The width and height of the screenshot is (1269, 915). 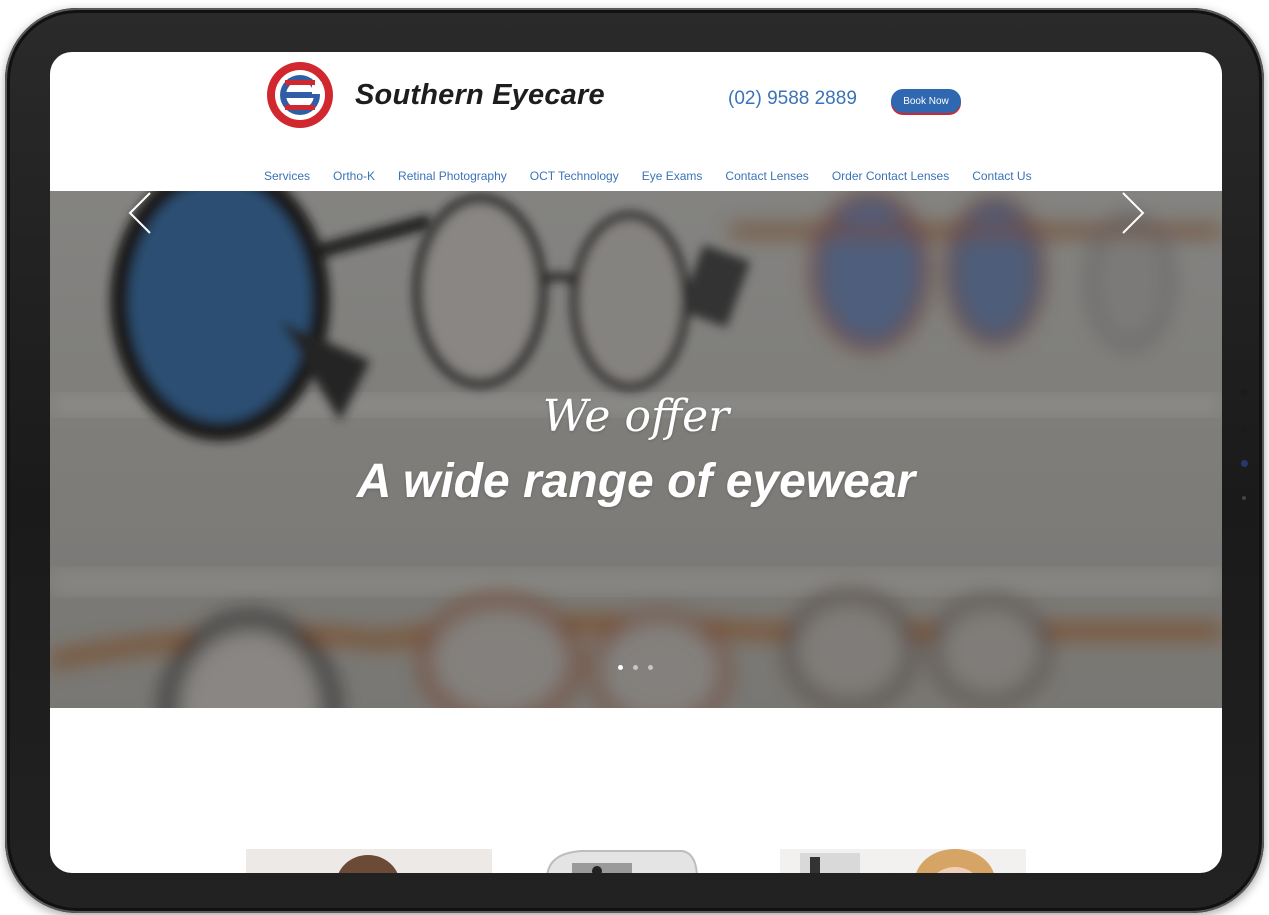 What do you see at coordinates (636, 416) in the screenshot?
I see `hero-subtitle: We offer` at bounding box center [636, 416].